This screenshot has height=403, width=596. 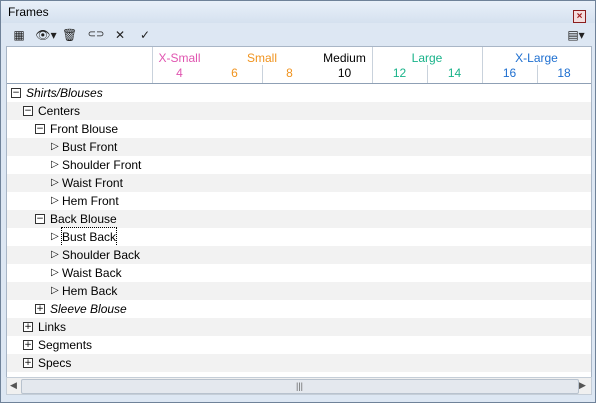 I want to click on size-xlarge-label: X-Large, so click(x=536, y=58).